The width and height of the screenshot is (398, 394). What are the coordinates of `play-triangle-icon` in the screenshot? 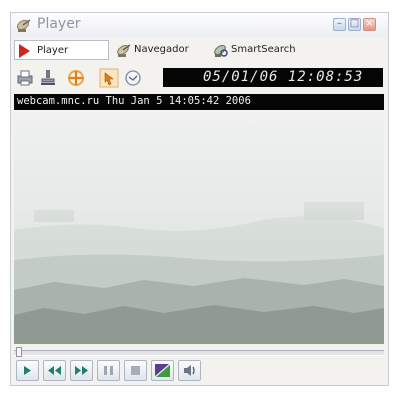 It's located at (24, 51).